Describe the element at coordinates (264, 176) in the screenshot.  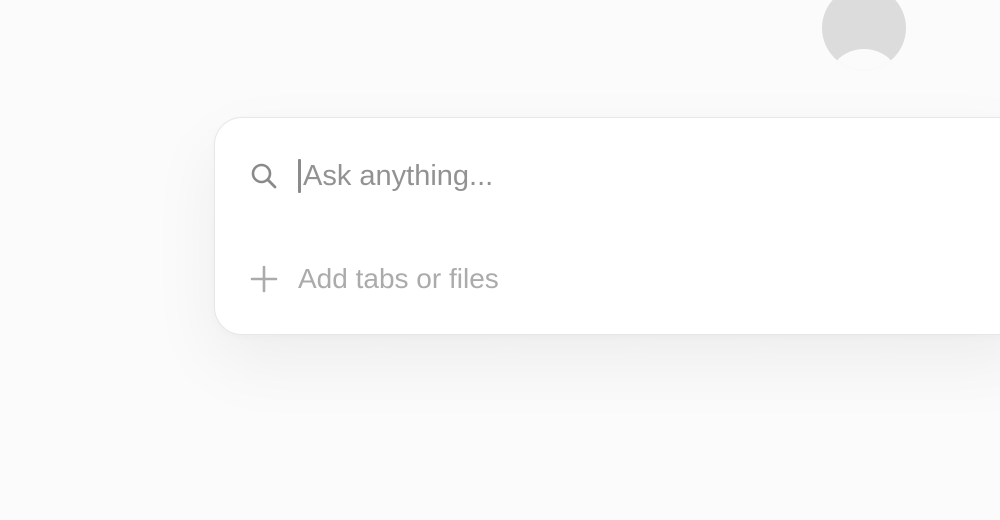
I see `search-icon` at that location.